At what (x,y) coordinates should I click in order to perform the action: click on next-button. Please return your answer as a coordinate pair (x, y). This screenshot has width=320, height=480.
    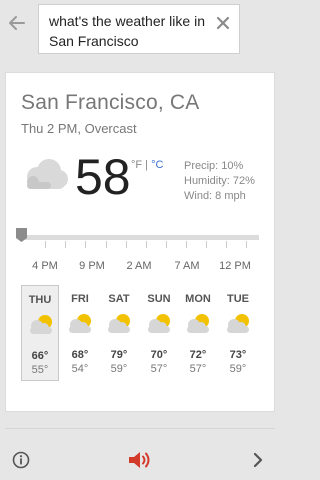
    Looking at the image, I should click on (258, 460).